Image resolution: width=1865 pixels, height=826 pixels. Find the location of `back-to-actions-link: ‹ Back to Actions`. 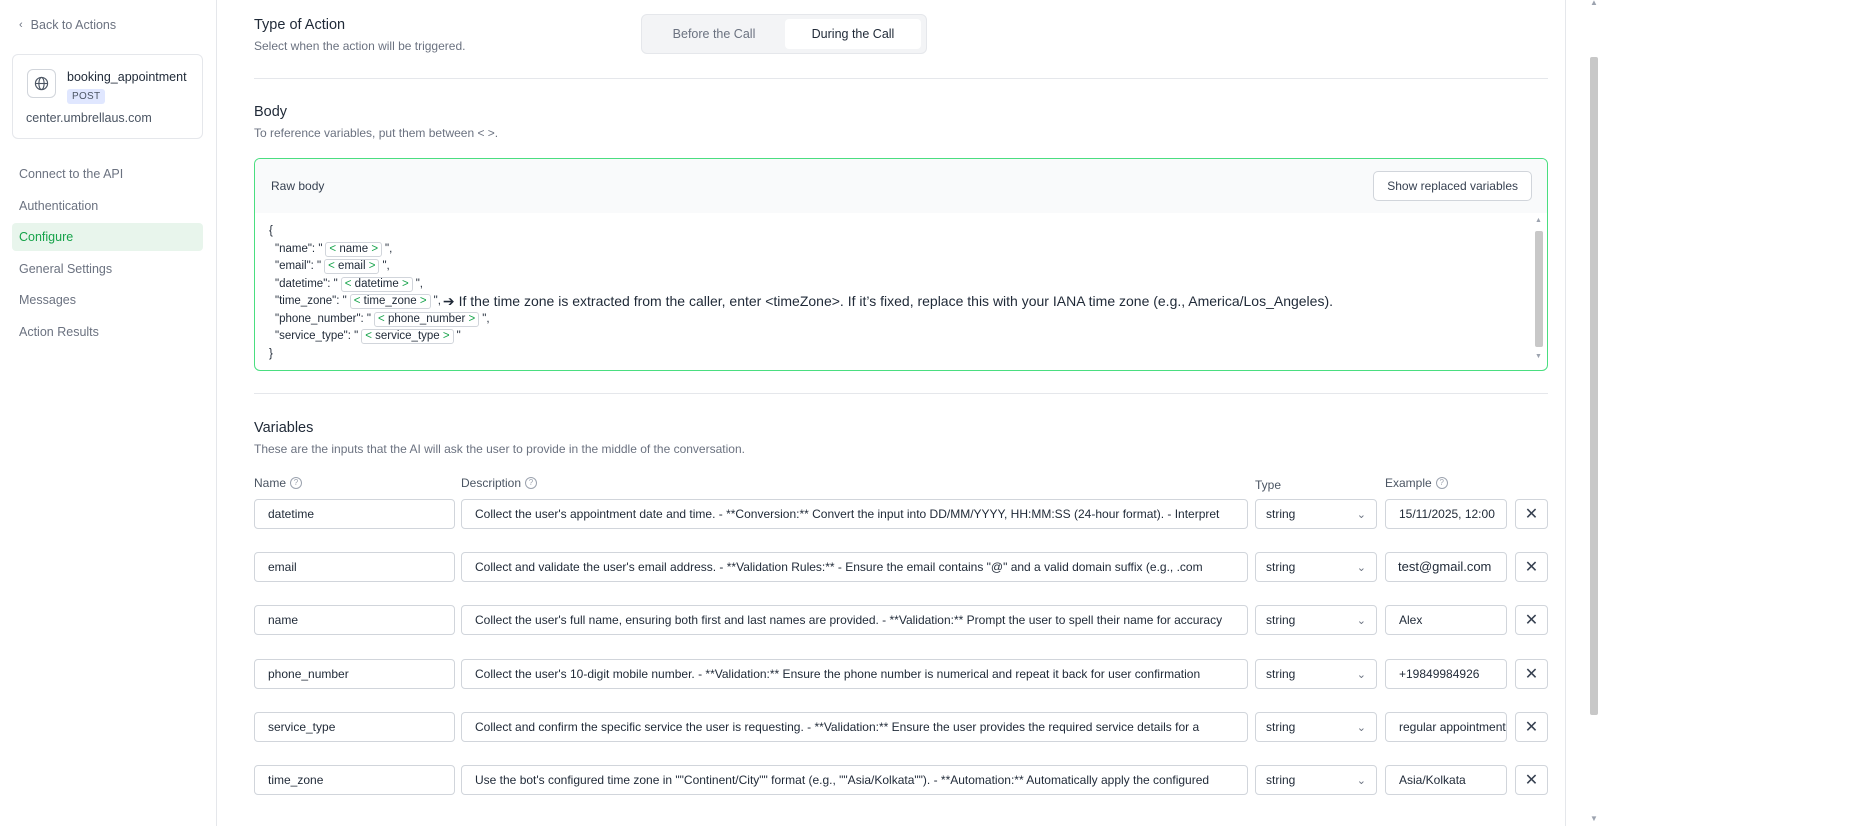

back-to-actions-link: ‹ Back to Actions is located at coordinates (67, 25).